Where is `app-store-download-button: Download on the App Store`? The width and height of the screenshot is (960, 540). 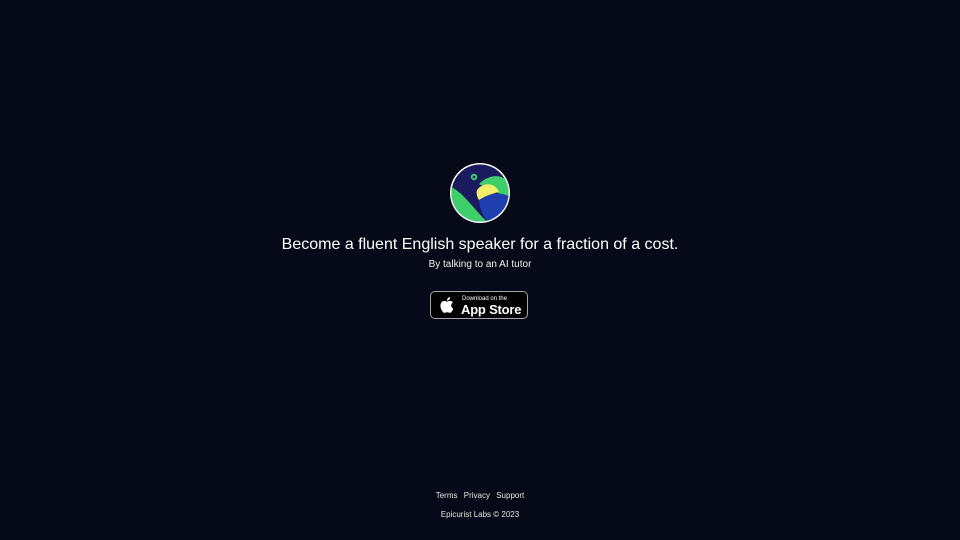
app-store-download-button: Download on the App Store is located at coordinates (479, 305).